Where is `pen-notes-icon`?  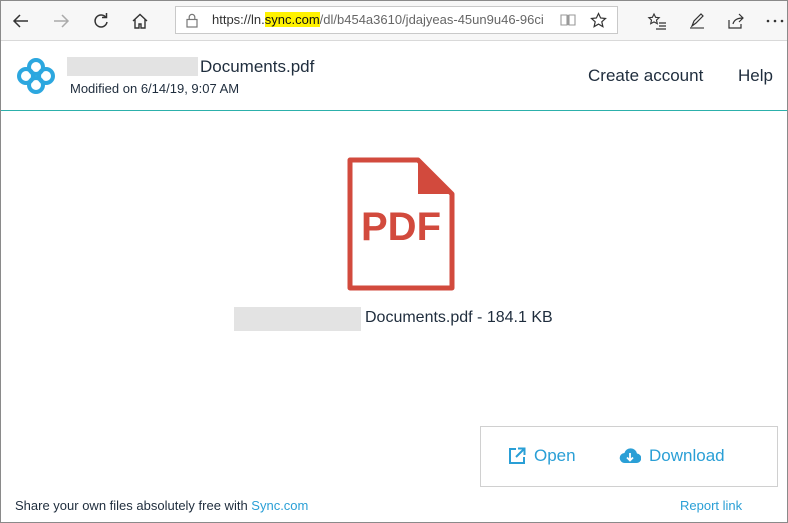
pen-notes-icon is located at coordinates (697, 21).